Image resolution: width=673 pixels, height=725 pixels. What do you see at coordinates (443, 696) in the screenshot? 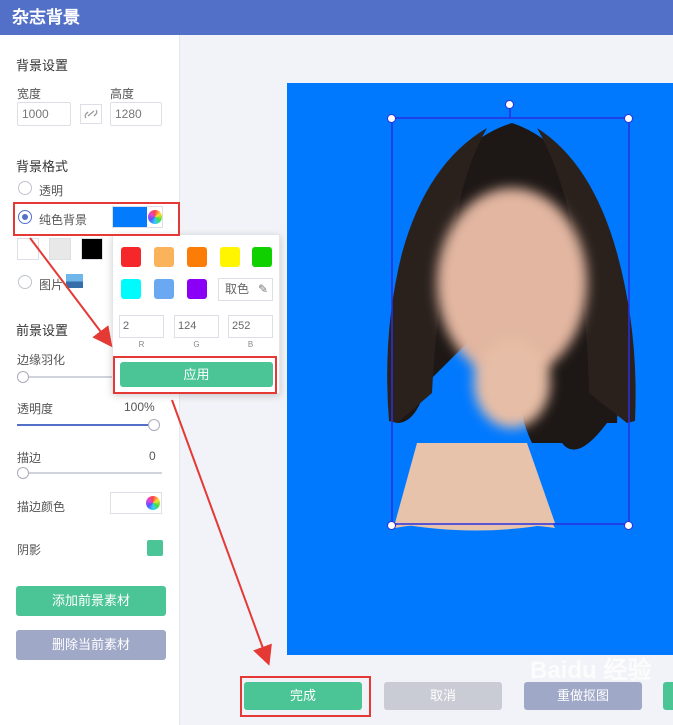
I see `cancel-button: 取消` at bounding box center [443, 696].